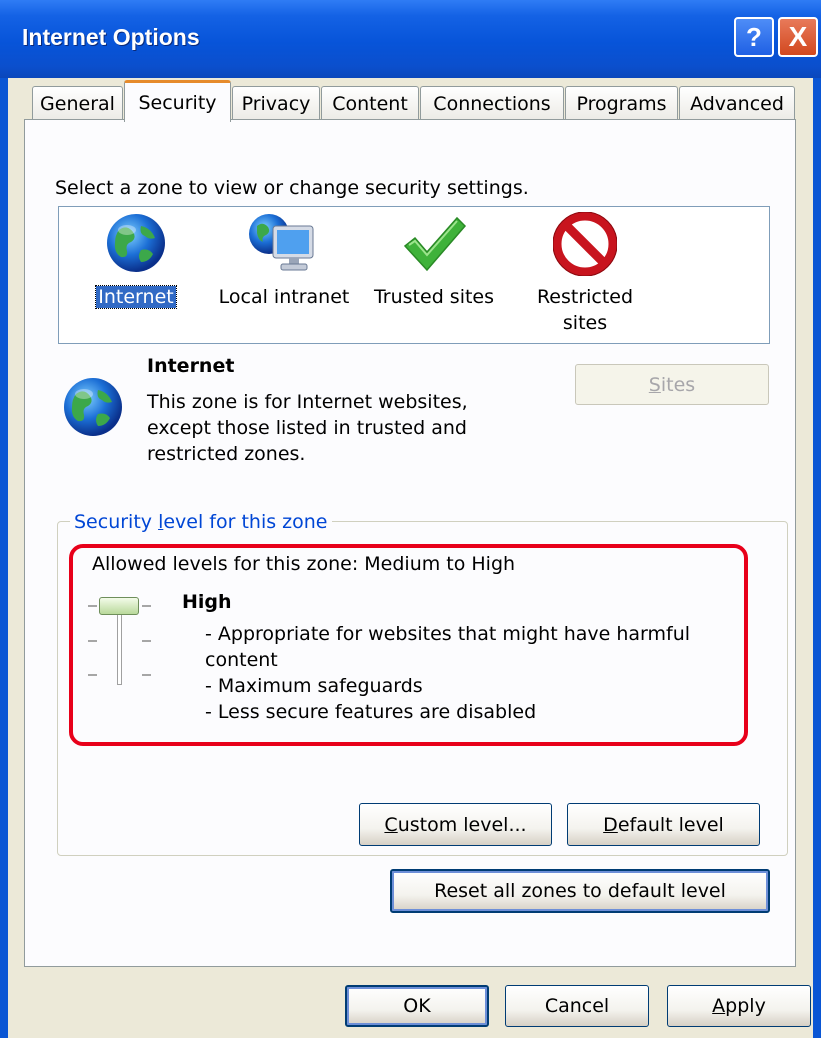  I want to click on zone-trusted-sites: Trusted sites, so click(434, 261).